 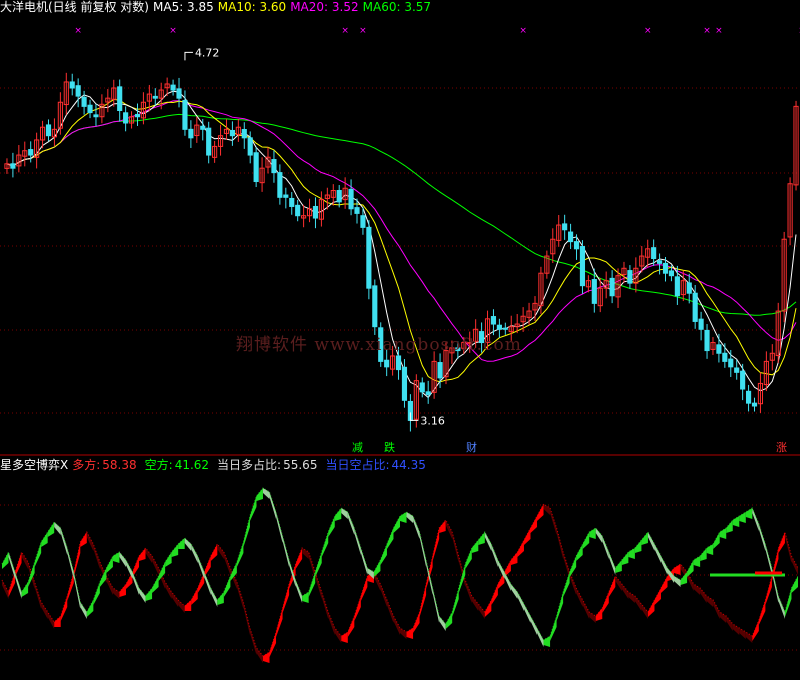 I want to click on event-marker-die: 跌, so click(x=389, y=448).